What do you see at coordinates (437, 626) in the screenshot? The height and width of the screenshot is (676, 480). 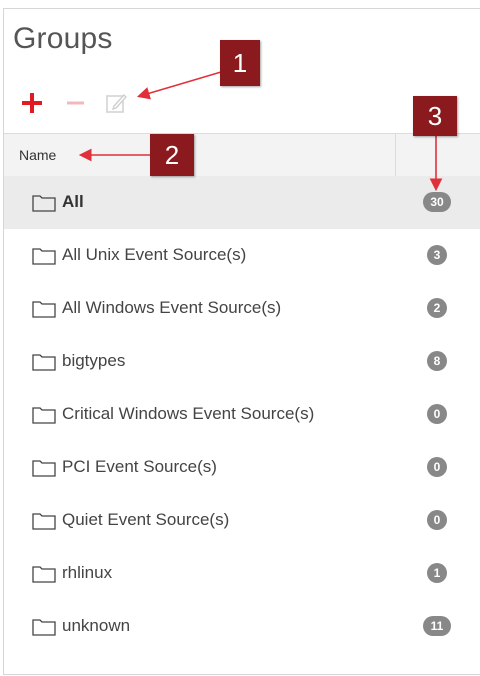 I see `count-badge: 11` at bounding box center [437, 626].